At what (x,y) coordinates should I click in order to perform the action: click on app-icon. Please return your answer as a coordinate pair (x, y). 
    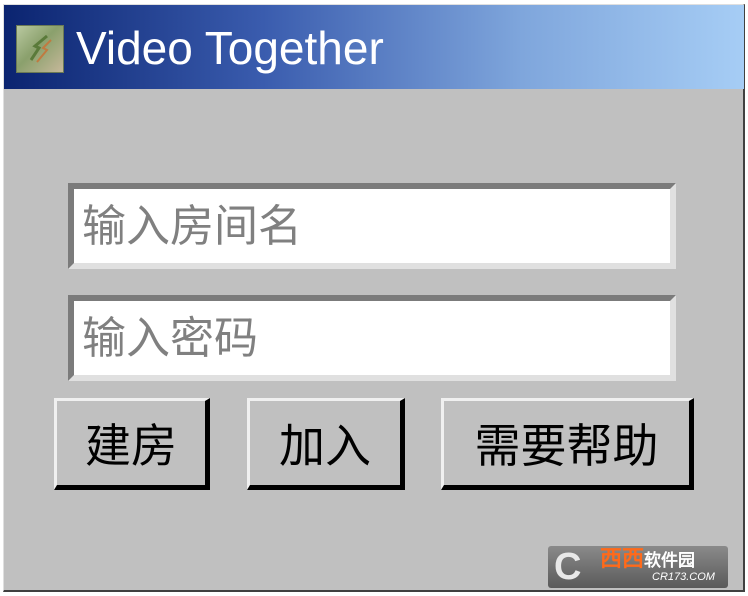
    Looking at the image, I should click on (40, 49).